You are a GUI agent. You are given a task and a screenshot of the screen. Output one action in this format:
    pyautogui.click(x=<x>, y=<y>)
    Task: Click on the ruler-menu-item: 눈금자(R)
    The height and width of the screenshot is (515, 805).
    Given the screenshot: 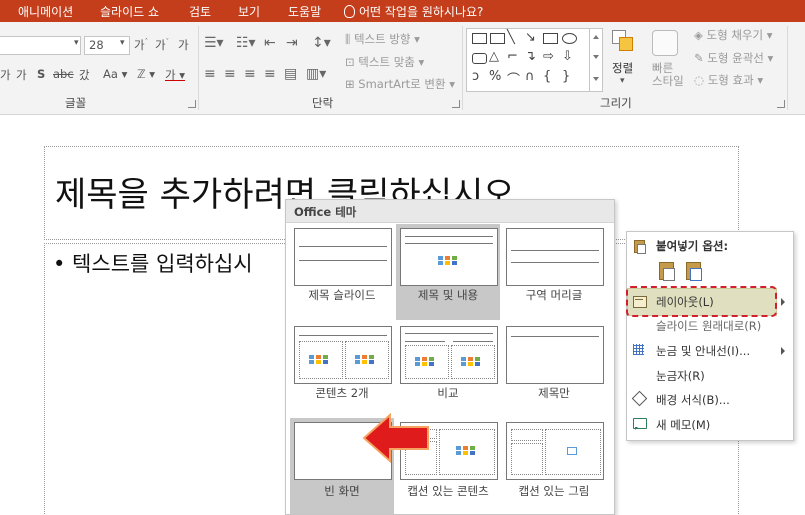 What is the action you would take?
    pyautogui.click(x=680, y=376)
    